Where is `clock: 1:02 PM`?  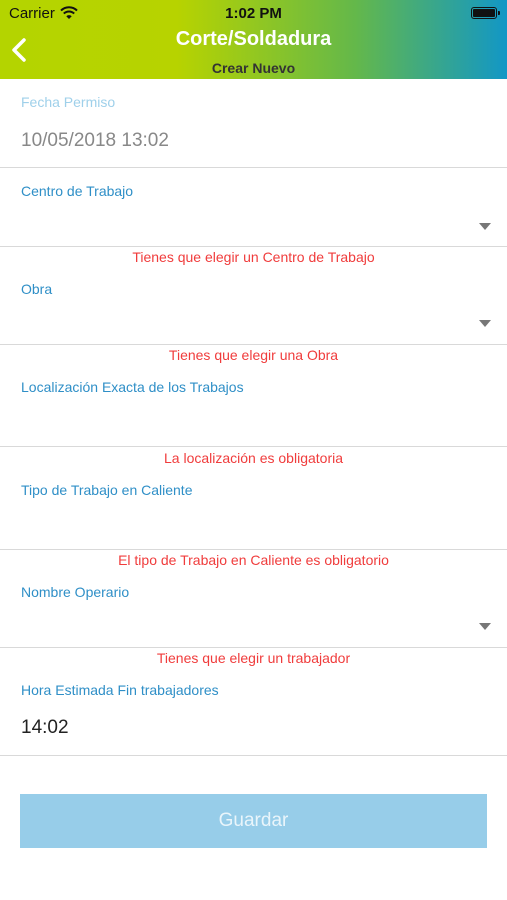
clock: 1:02 PM is located at coordinates (253, 13).